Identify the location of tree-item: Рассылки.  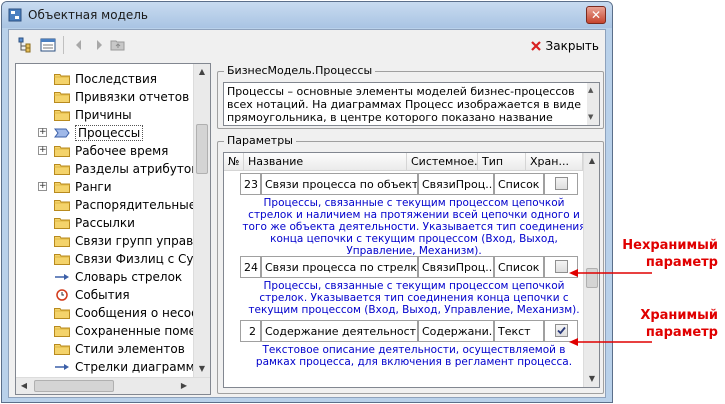
(75, 223).